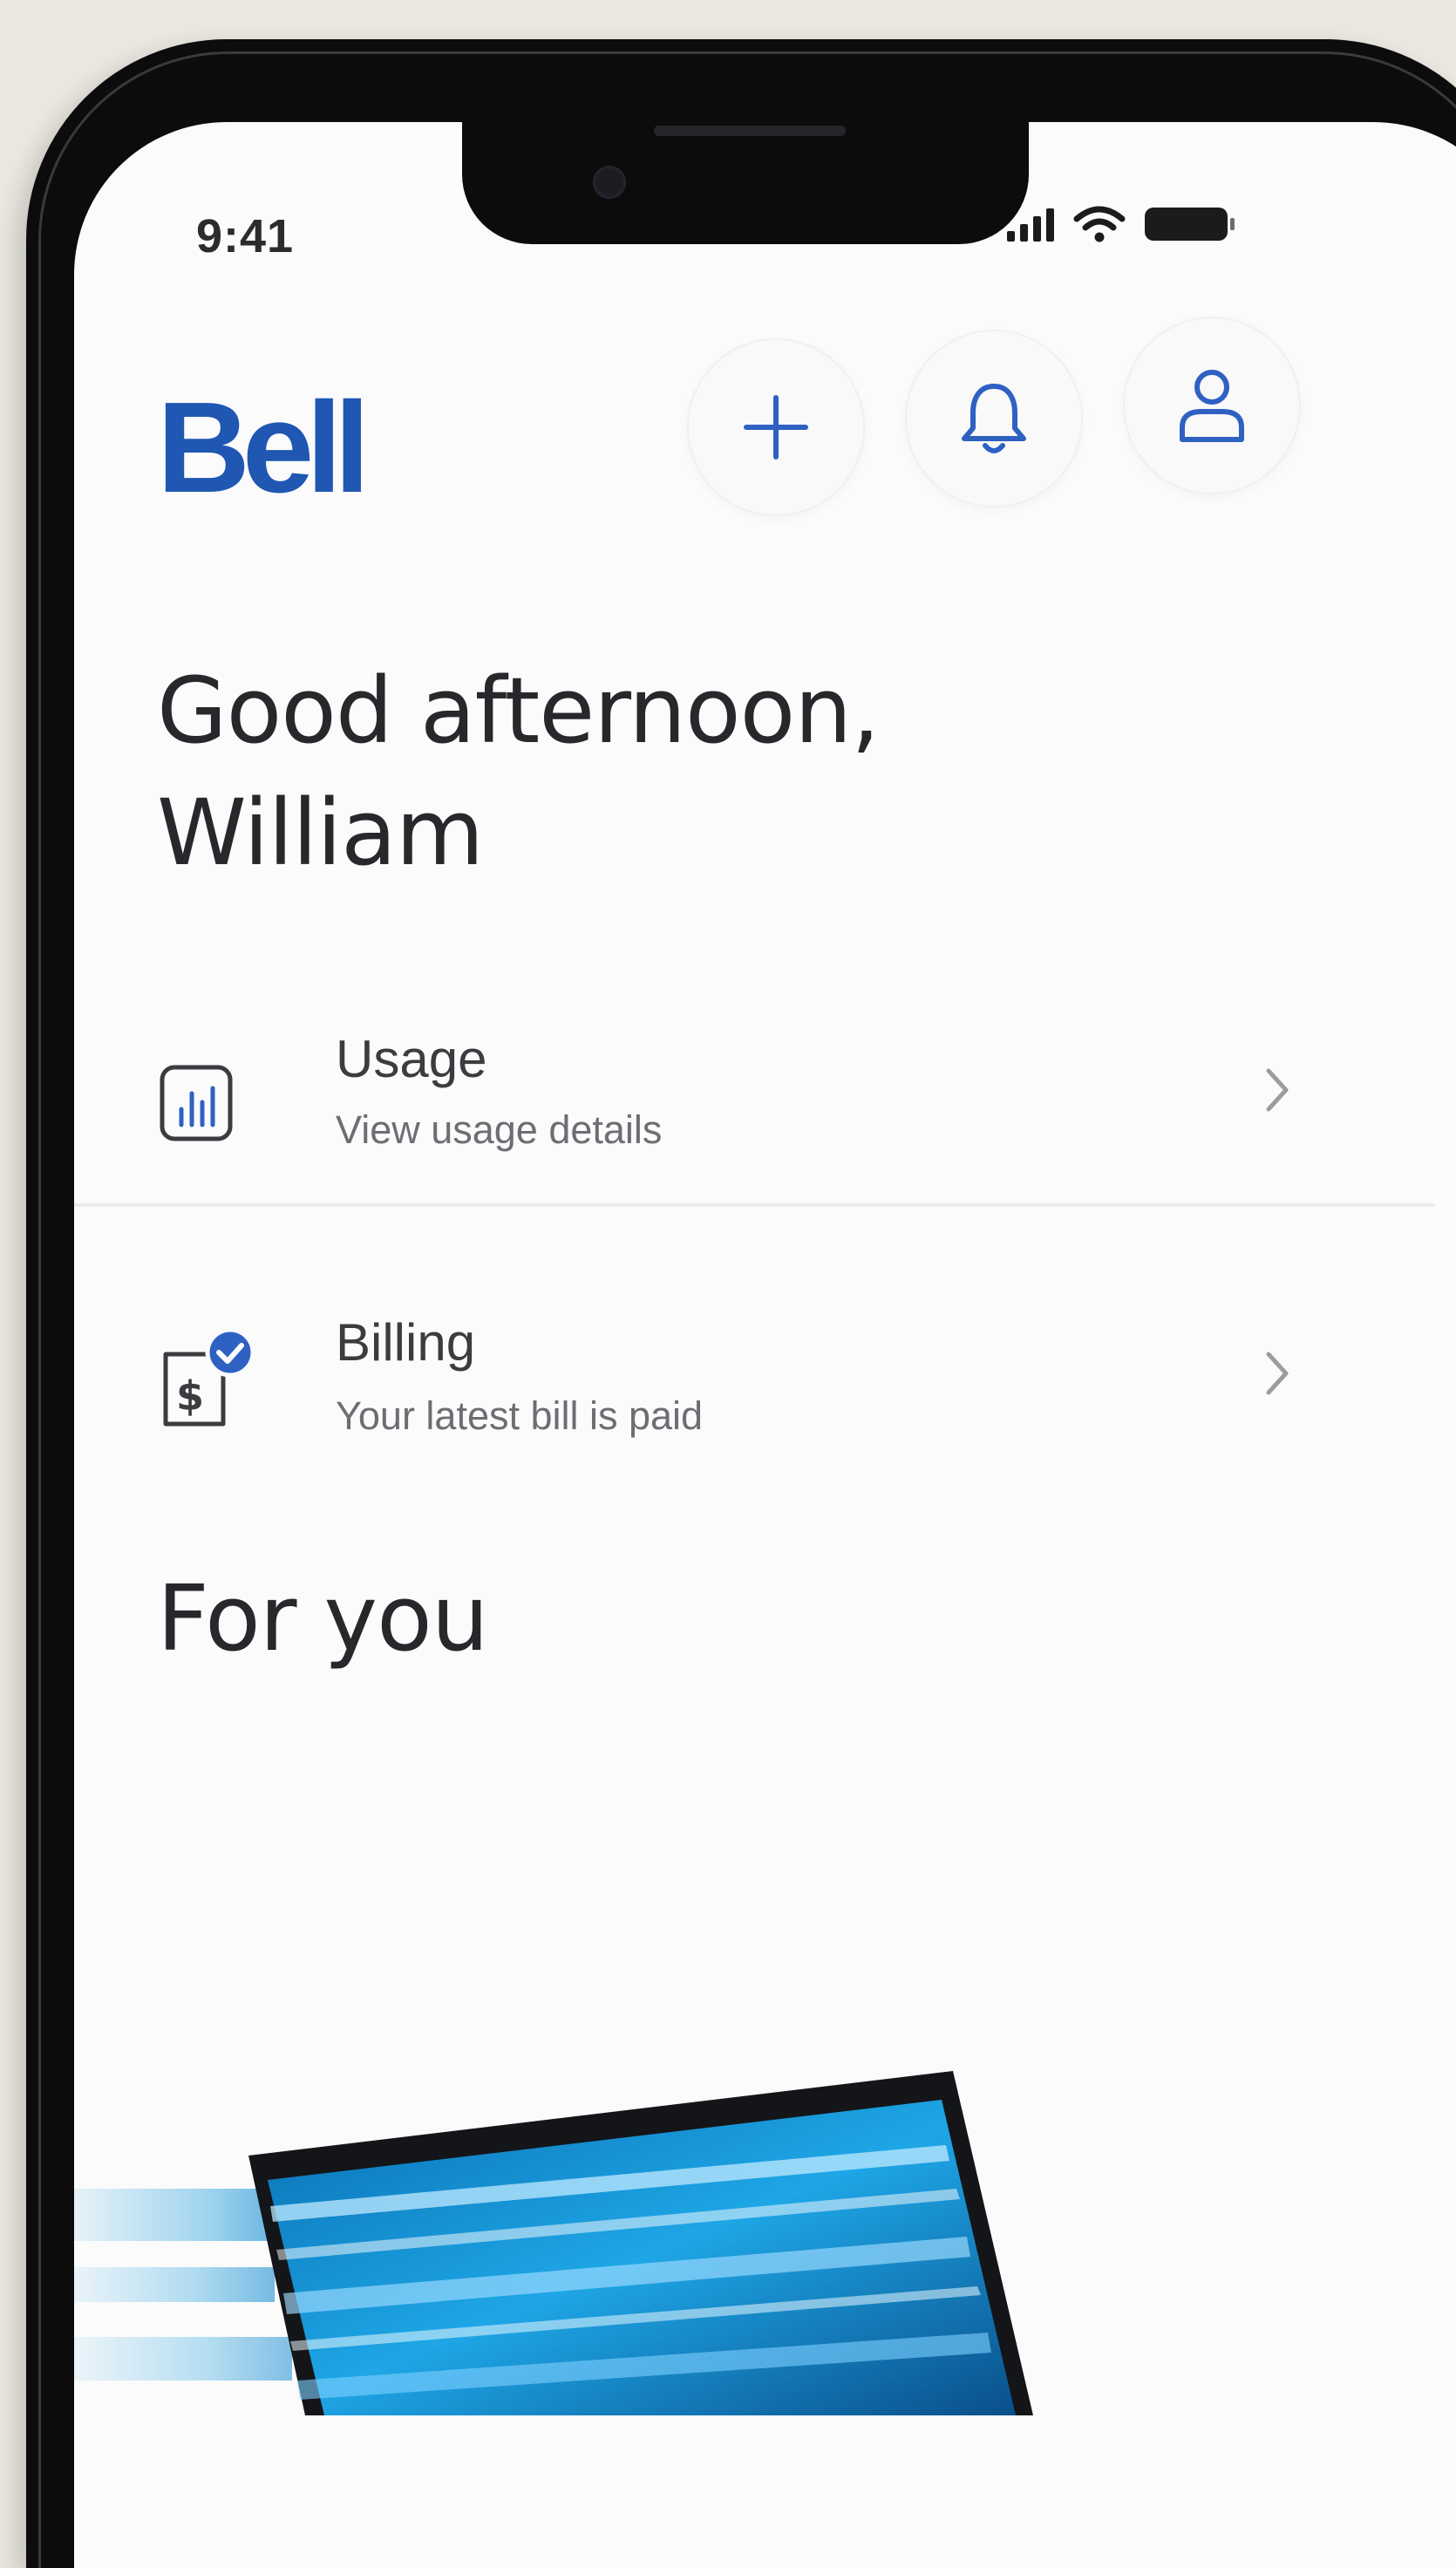  What do you see at coordinates (1030, 224) in the screenshot?
I see `signal-icon` at bounding box center [1030, 224].